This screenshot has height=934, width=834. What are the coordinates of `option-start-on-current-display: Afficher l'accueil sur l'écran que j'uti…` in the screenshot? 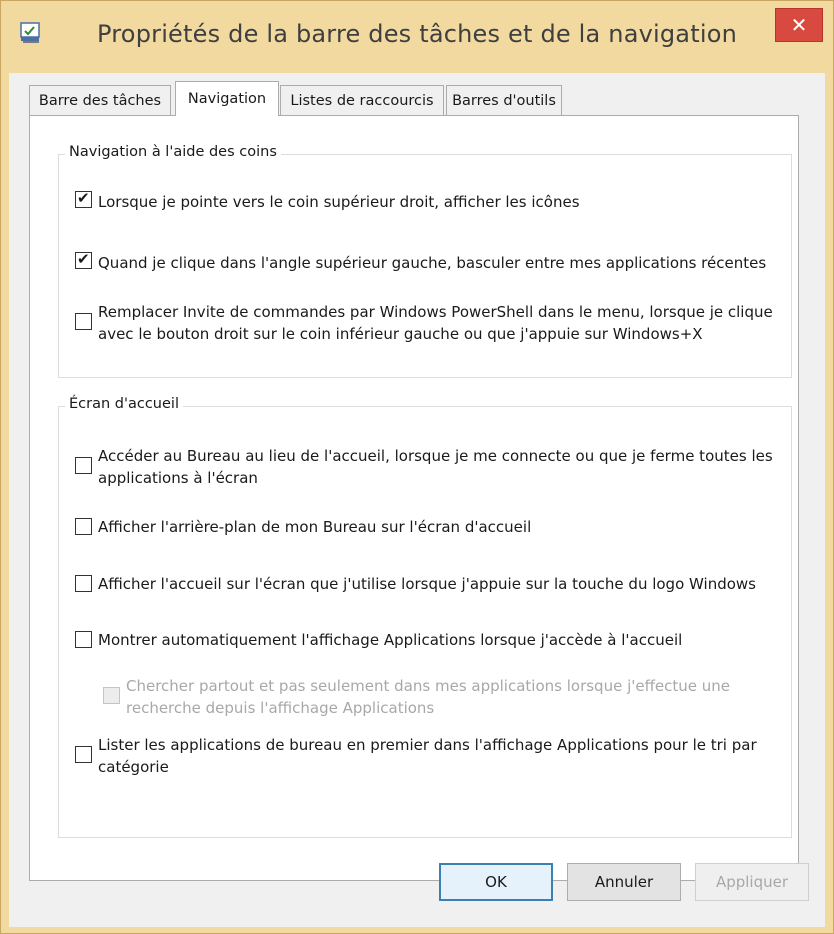 It's located at (427, 584).